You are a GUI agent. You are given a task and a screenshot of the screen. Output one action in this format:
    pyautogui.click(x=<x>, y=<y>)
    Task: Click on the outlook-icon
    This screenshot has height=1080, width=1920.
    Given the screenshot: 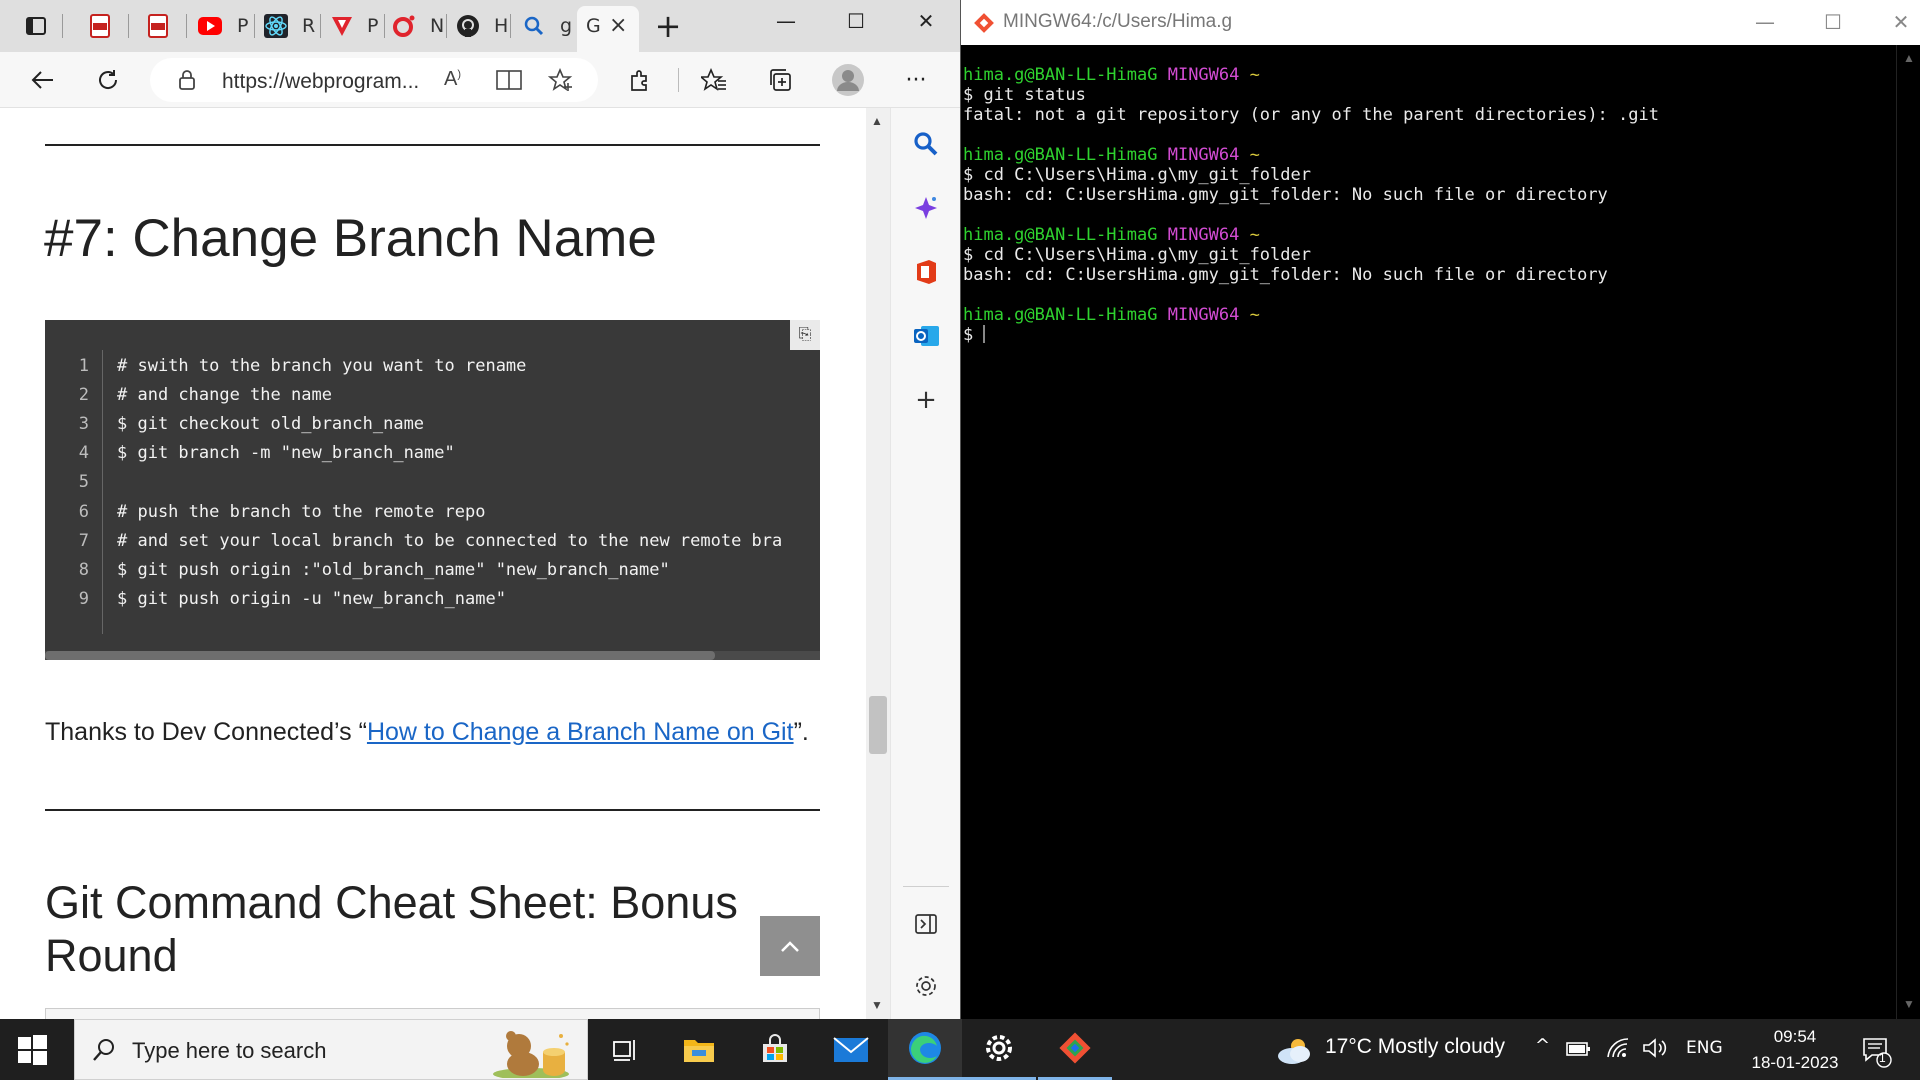 What is the action you would take?
    pyautogui.click(x=926, y=336)
    